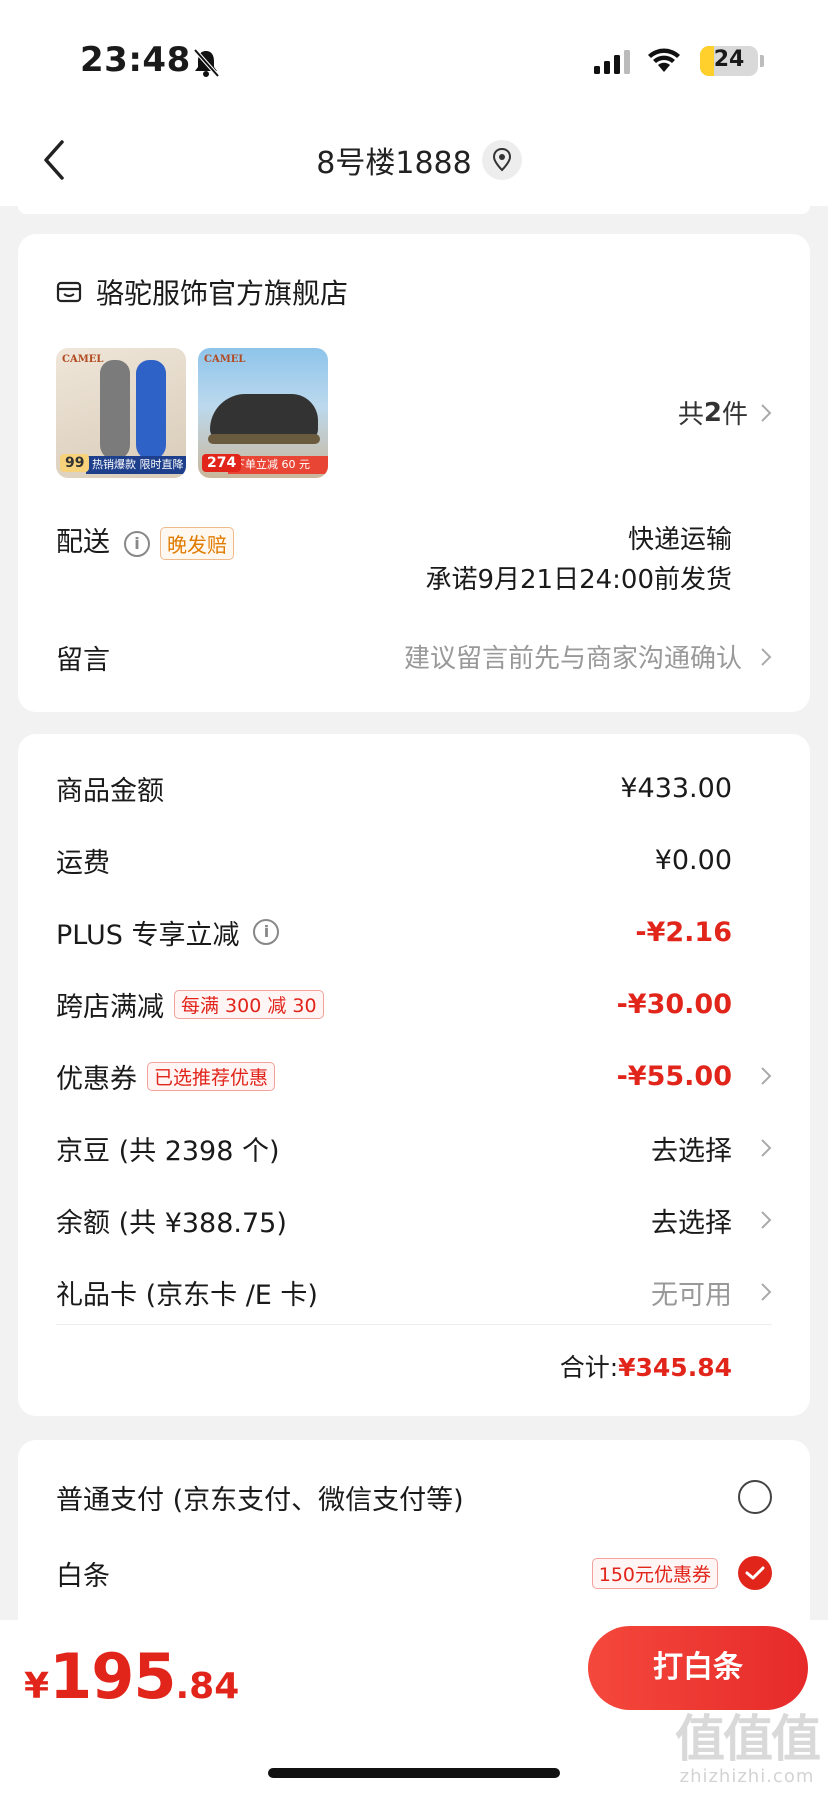 This screenshot has width=828, height=1796. What do you see at coordinates (414, 788) in the screenshot?
I see `goods-amount-row: 商品金额 ¥433.00` at bounding box center [414, 788].